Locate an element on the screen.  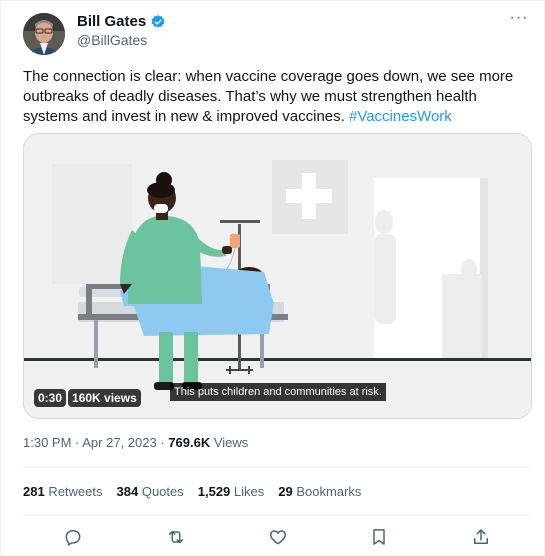
action-bar is located at coordinates (277, 537).